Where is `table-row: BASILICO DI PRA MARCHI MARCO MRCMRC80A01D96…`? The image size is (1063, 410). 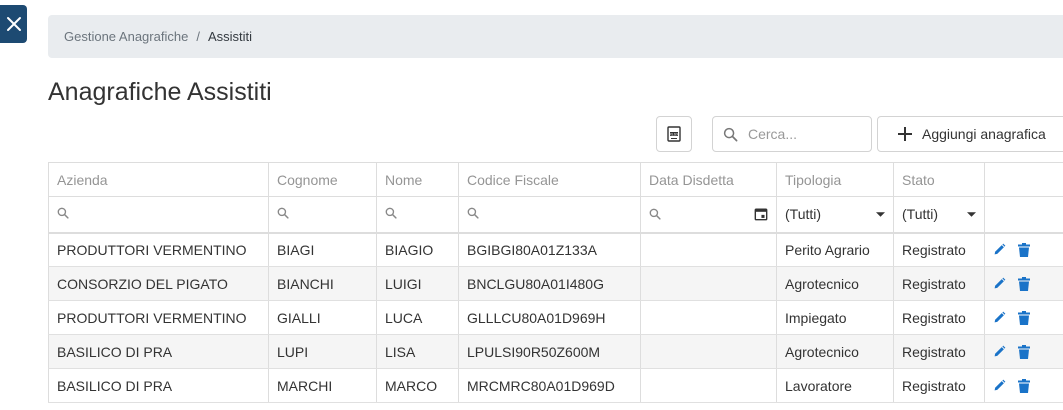
table-row: BASILICO DI PRA MARCHI MARCO MRCMRC80A01D96… is located at coordinates (555, 385).